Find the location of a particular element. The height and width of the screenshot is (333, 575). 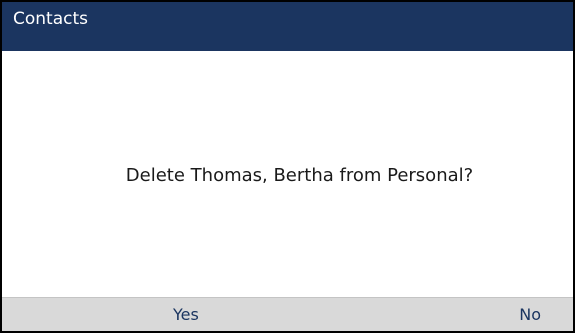

softkey-bar: Yes No is located at coordinates (287, 314).